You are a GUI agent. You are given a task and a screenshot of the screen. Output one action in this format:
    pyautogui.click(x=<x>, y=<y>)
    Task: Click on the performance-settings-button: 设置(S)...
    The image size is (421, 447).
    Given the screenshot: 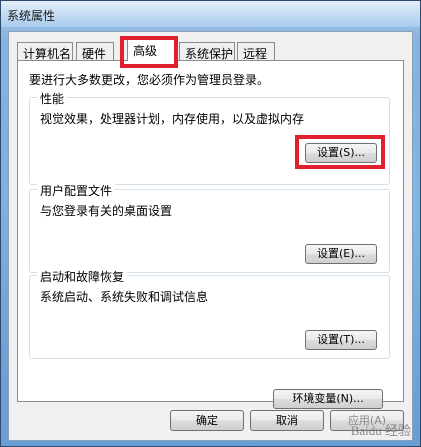 What is the action you would take?
    pyautogui.click(x=341, y=153)
    